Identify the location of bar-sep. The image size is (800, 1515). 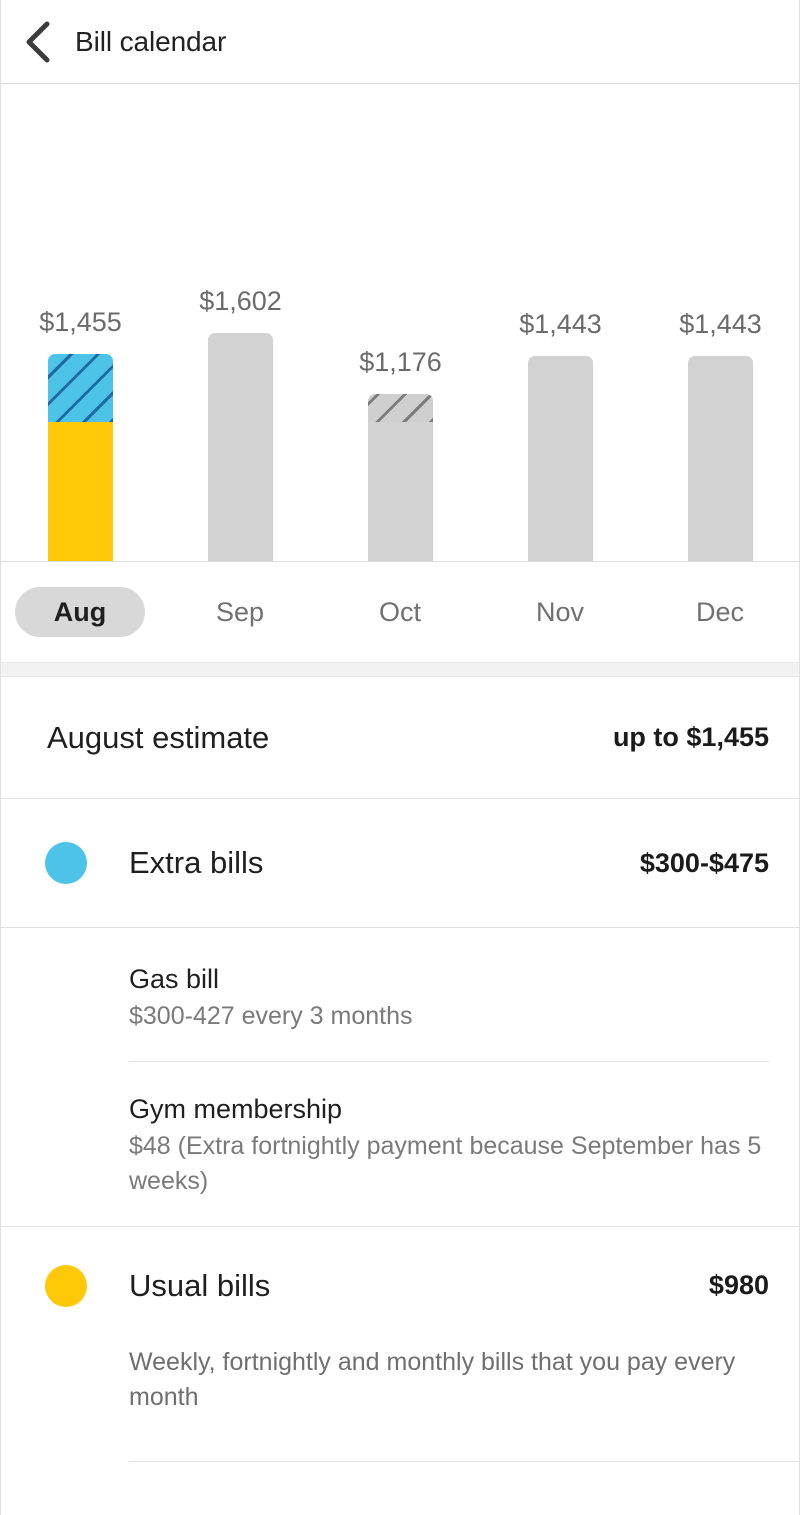
(240, 447).